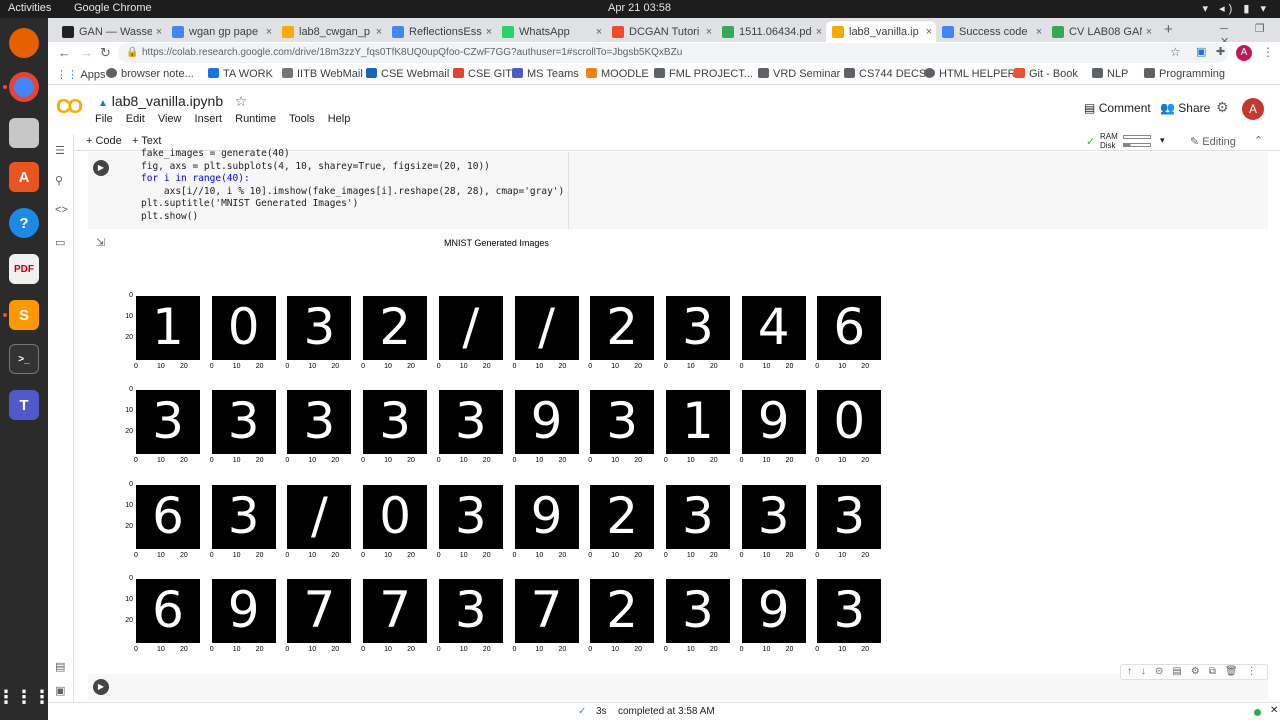  What do you see at coordinates (799, 74) in the screenshot?
I see `bookmark-folder: VRD Seminar` at bounding box center [799, 74].